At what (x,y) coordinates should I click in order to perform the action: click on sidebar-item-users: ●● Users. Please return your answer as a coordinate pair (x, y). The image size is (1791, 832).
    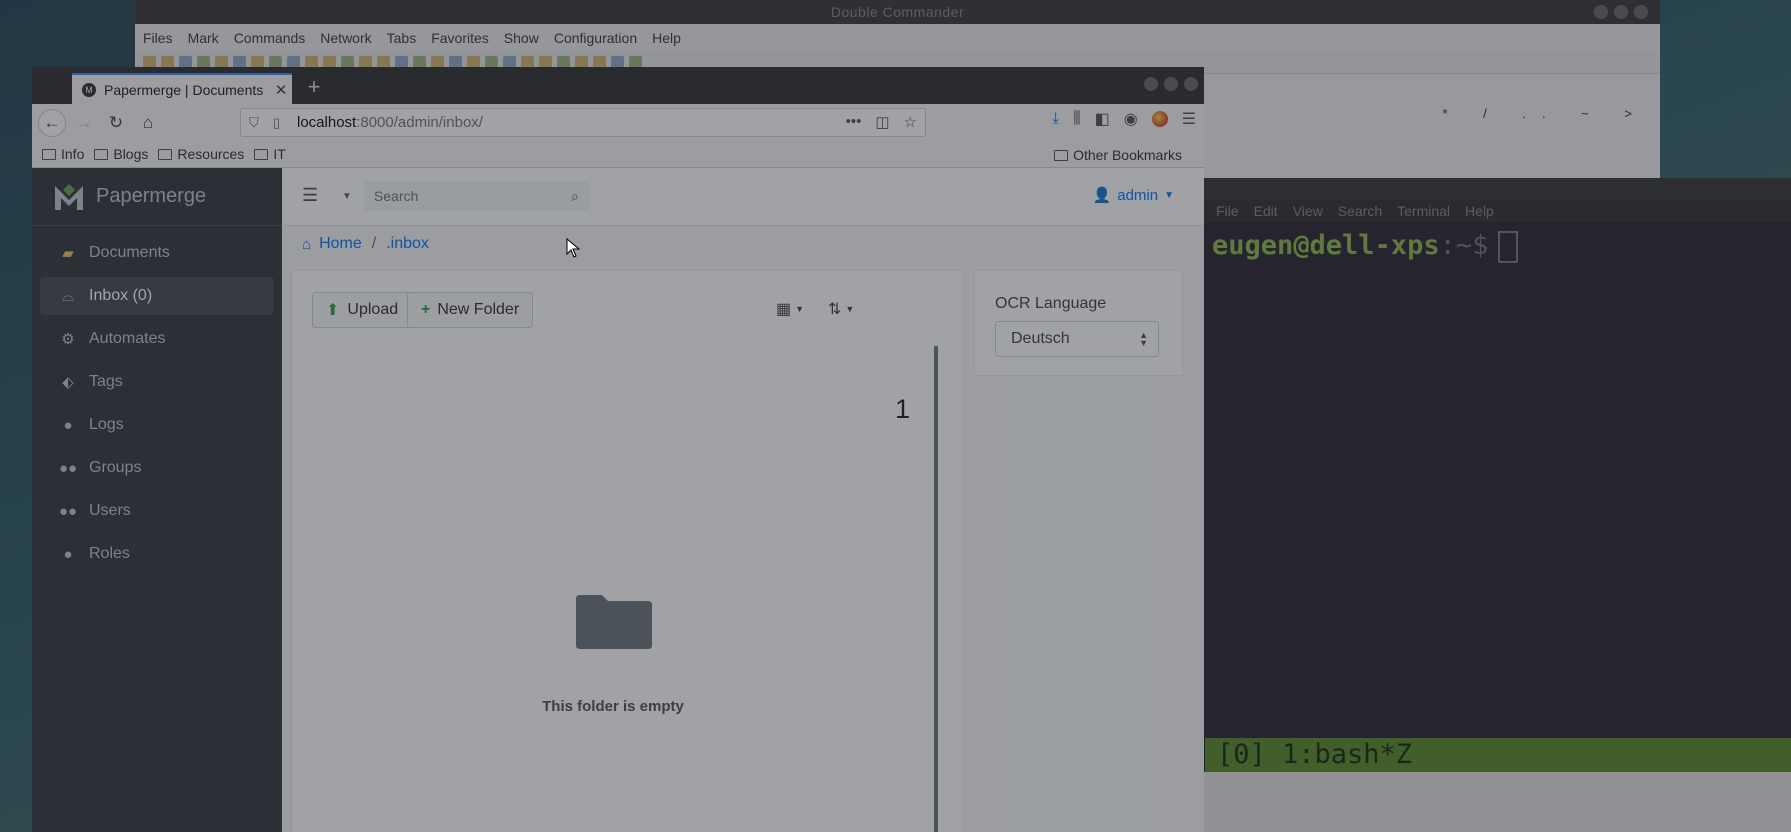
    Looking at the image, I should click on (157, 511).